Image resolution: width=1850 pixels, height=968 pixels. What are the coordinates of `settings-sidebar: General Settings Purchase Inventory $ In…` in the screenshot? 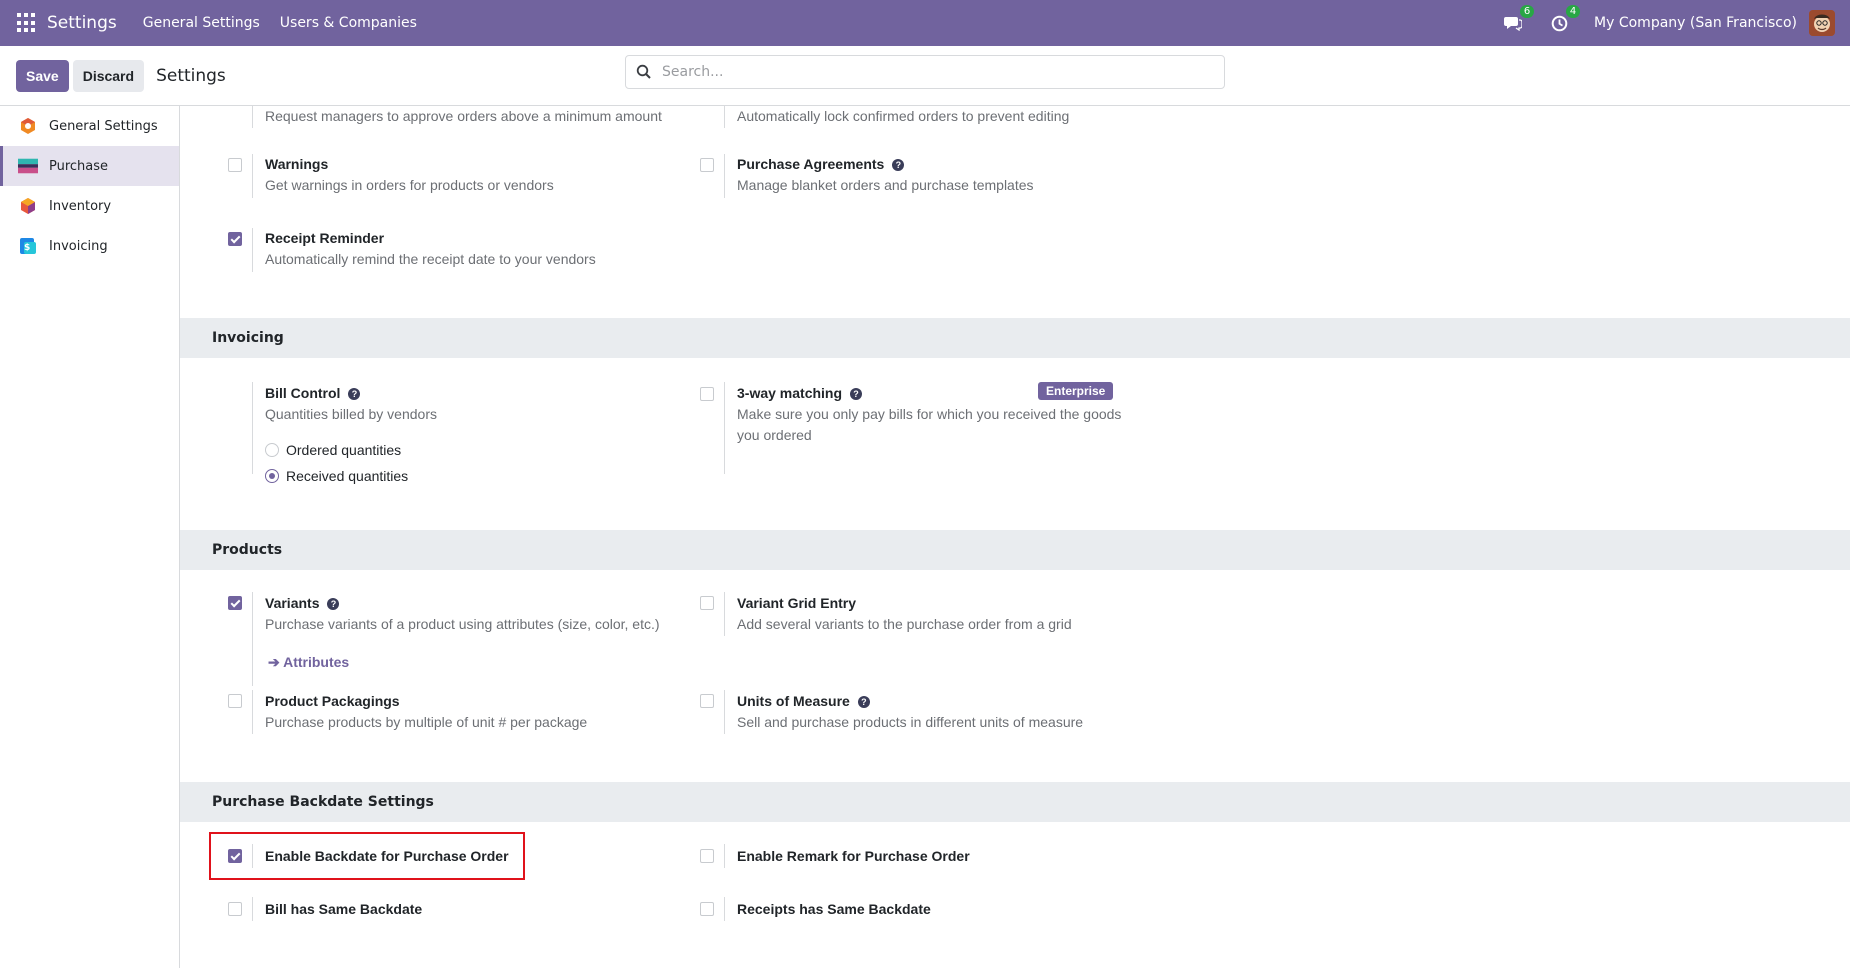 It's located at (90, 537).